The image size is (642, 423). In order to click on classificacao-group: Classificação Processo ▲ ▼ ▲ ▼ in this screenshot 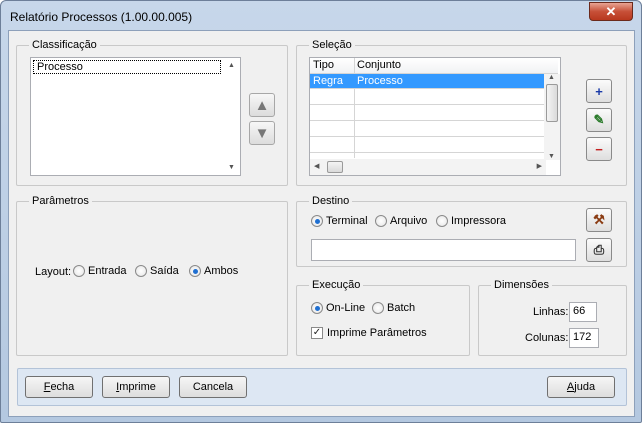, I will do `click(152, 112)`.